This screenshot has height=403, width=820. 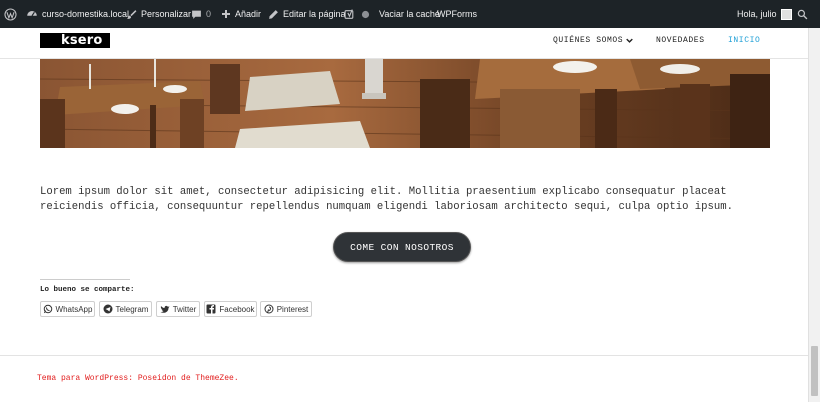 What do you see at coordinates (166, 14) in the screenshot?
I see `customize-label: Personalizar` at bounding box center [166, 14].